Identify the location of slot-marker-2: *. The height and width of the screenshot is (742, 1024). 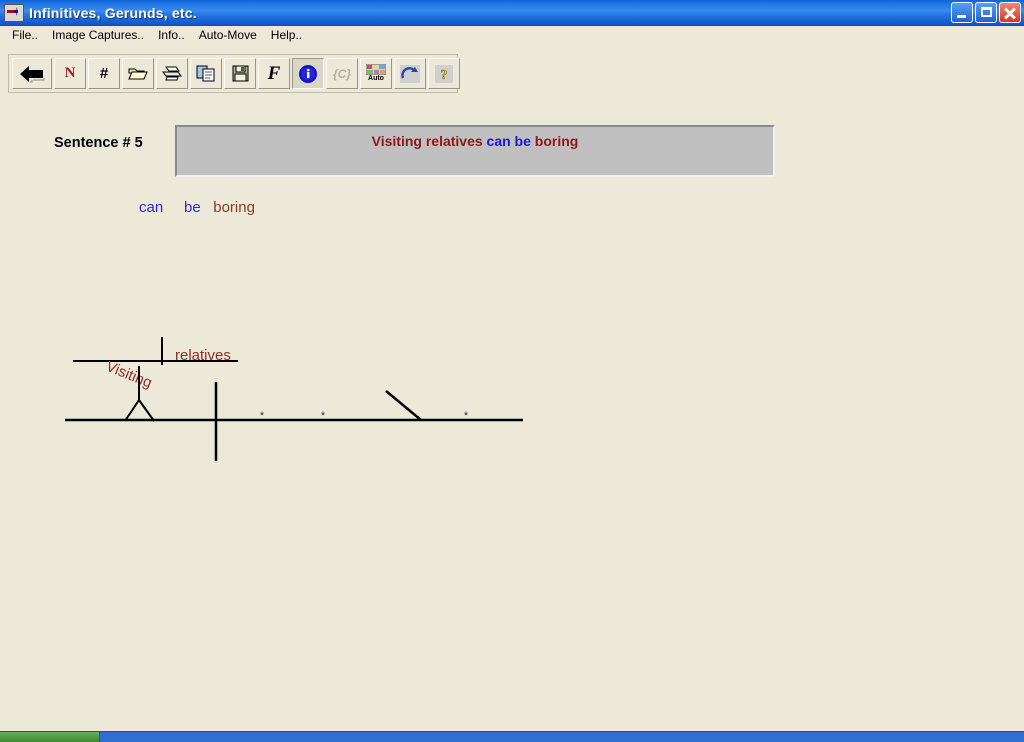
(323, 416).